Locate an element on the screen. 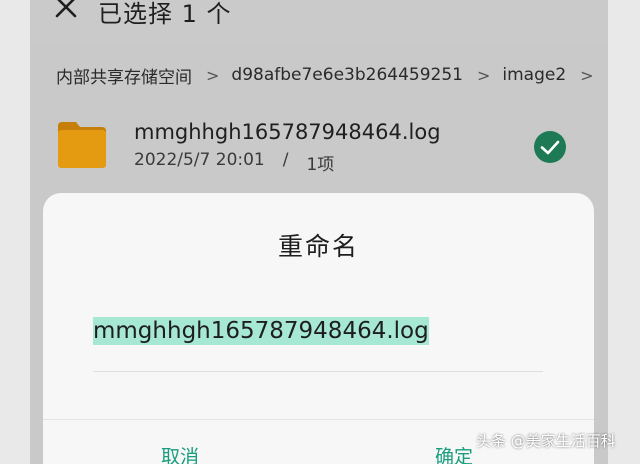  breadcrumb-item-folder: d98afbe7e6e3b264459251 is located at coordinates (341, 75).